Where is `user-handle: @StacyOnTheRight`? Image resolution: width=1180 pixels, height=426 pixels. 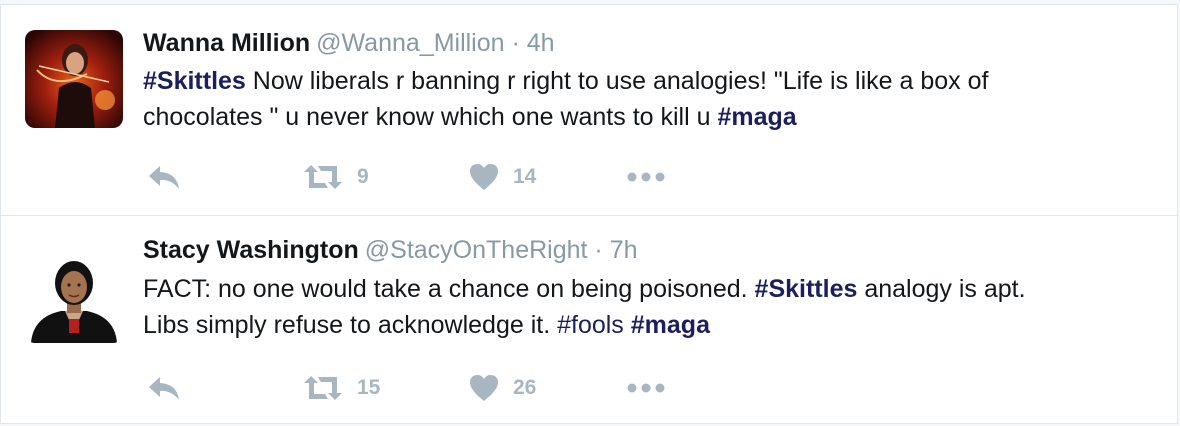
user-handle: @StacyOnTheRight is located at coordinates (476, 250).